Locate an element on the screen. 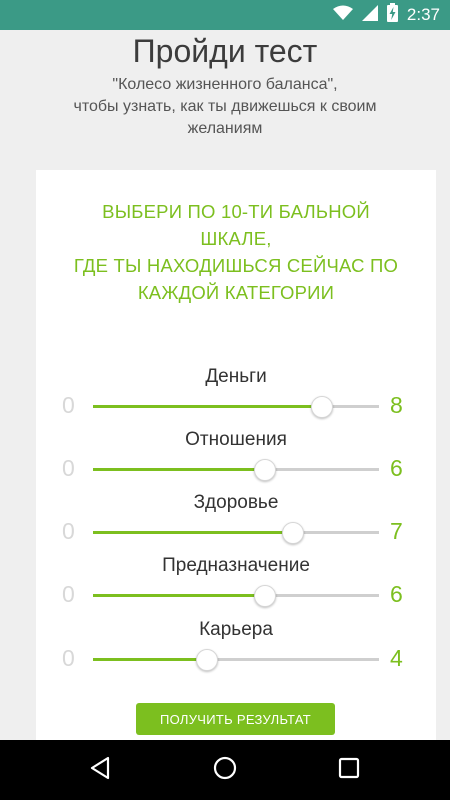  home-icon is located at coordinates (225, 770).